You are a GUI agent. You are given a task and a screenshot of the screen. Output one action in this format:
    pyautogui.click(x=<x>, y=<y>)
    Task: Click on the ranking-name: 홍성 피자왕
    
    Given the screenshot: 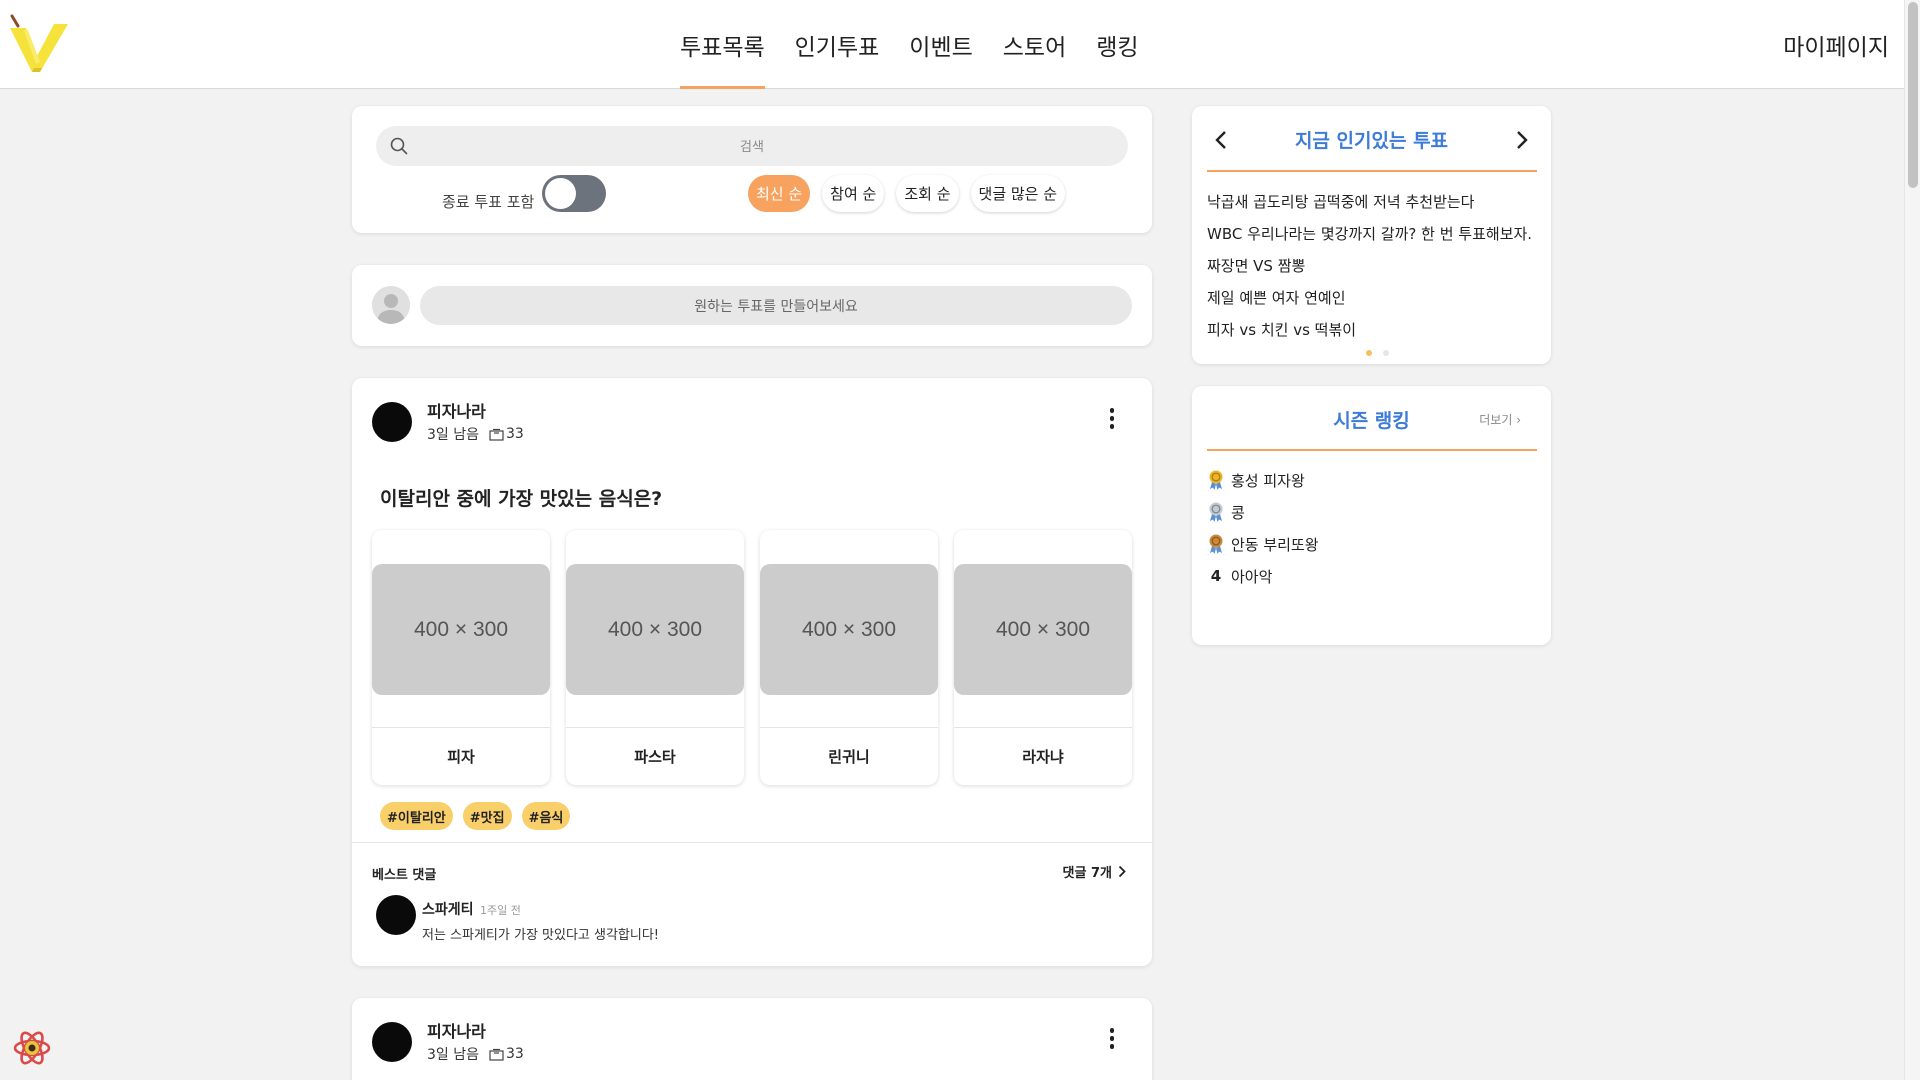 What is the action you would take?
    pyautogui.click(x=1268, y=480)
    